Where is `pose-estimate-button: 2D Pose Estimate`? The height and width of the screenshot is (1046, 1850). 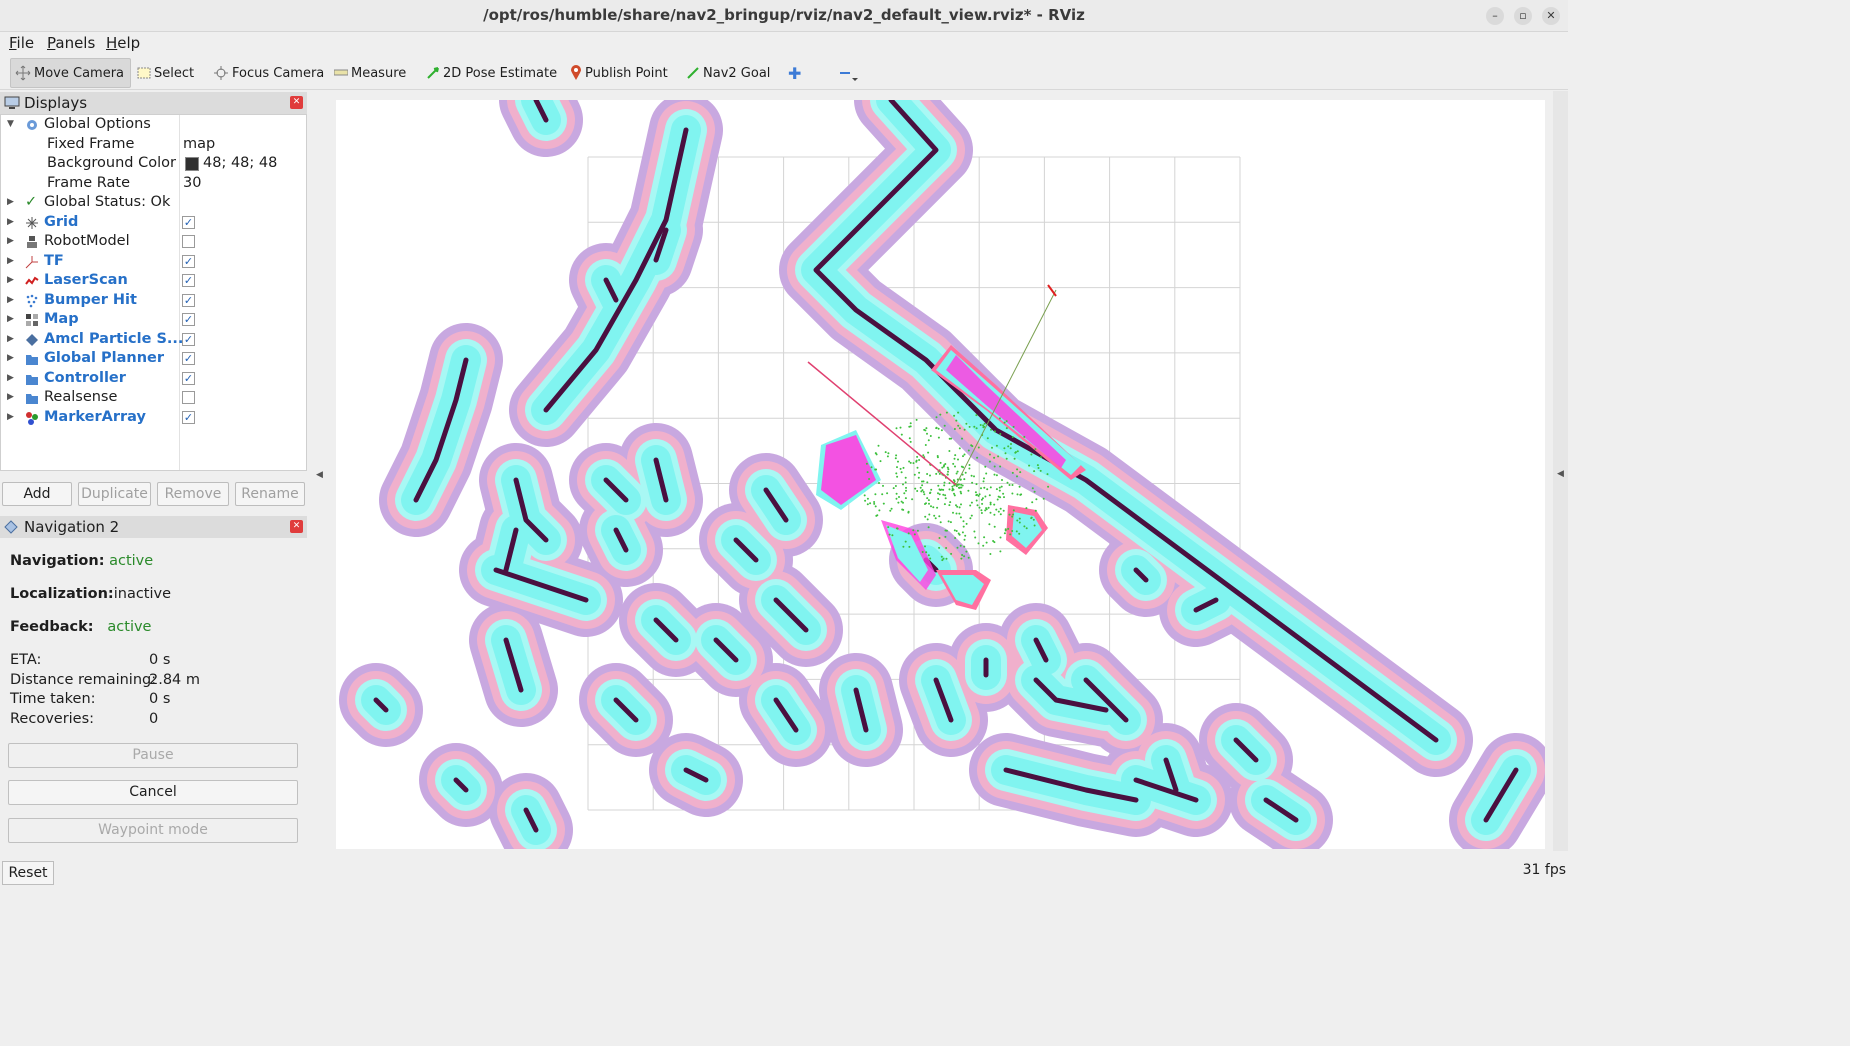
pose-estimate-button: 2D Pose Estimate is located at coordinates (491, 73).